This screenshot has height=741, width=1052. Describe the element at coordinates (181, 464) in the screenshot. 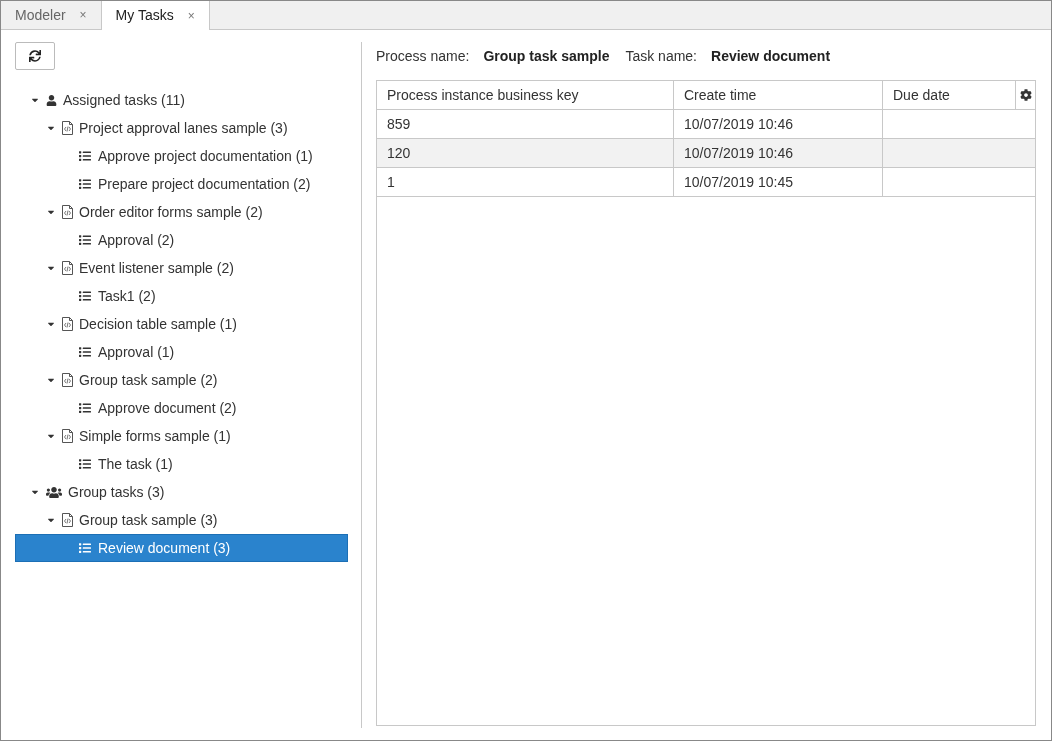

I see `tree-item: The task (1)` at that location.